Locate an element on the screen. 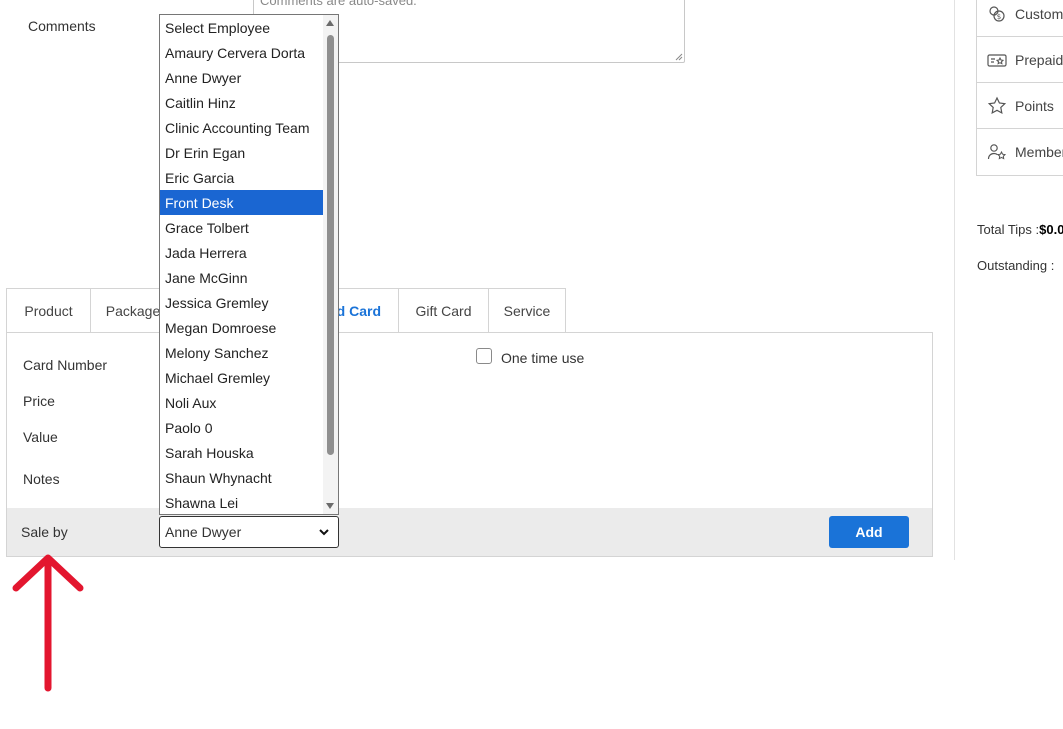 This screenshot has width=1063, height=729. sidebar-menu: $ Custom Prepaid Points Member is located at coordinates (1019, 88).